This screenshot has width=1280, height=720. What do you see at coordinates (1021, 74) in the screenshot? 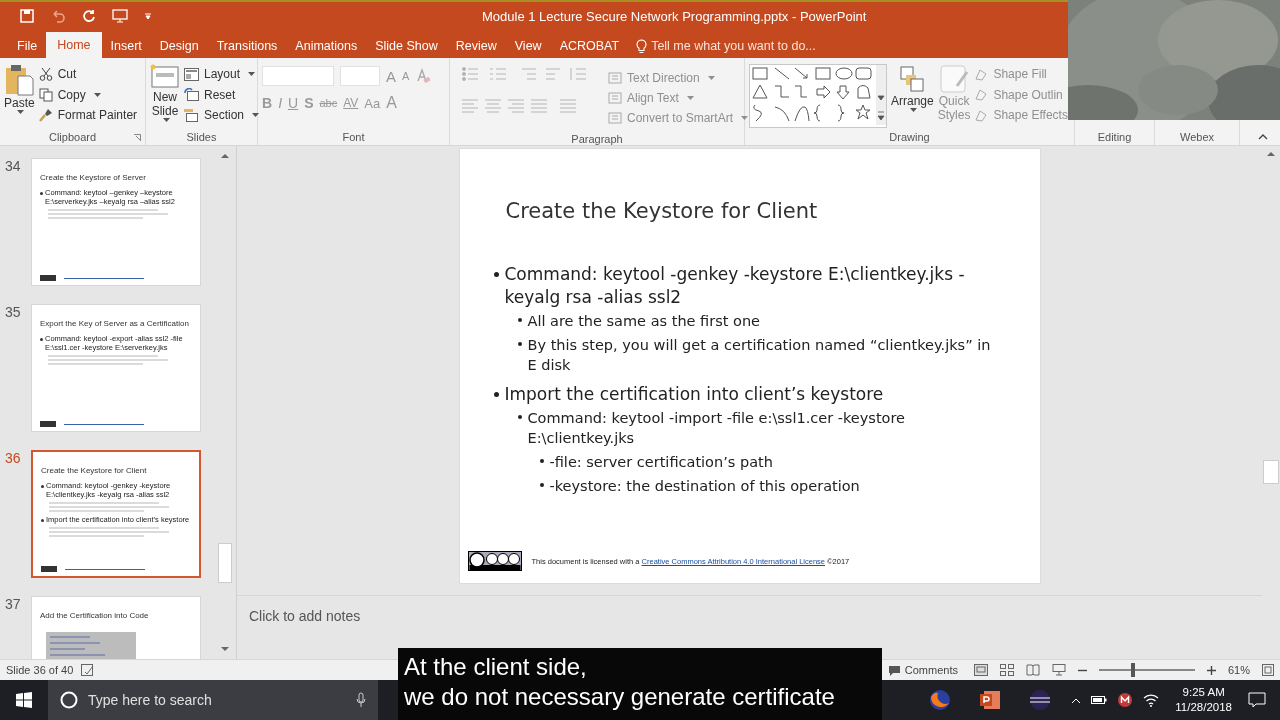
I see `shape-command: Shape Fill` at bounding box center [1021, 74].